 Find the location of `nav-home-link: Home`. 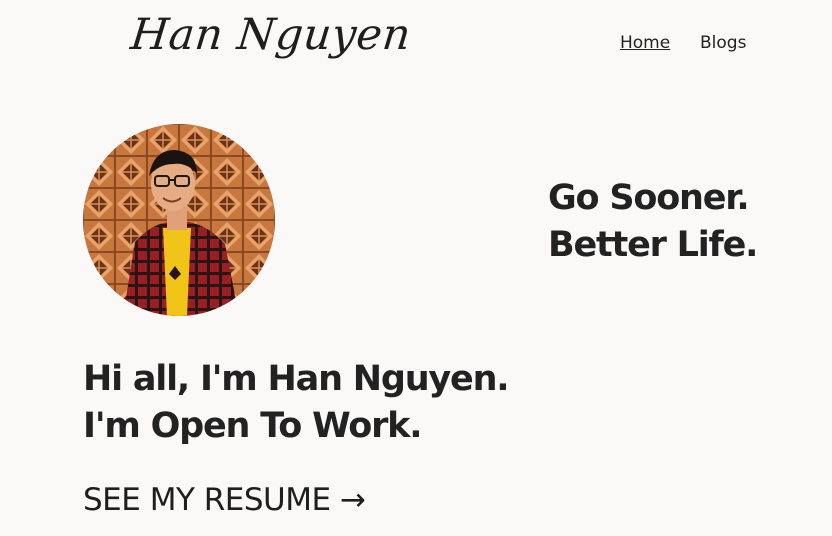

nav-home-link: Home is located at coordinates (645, 43).